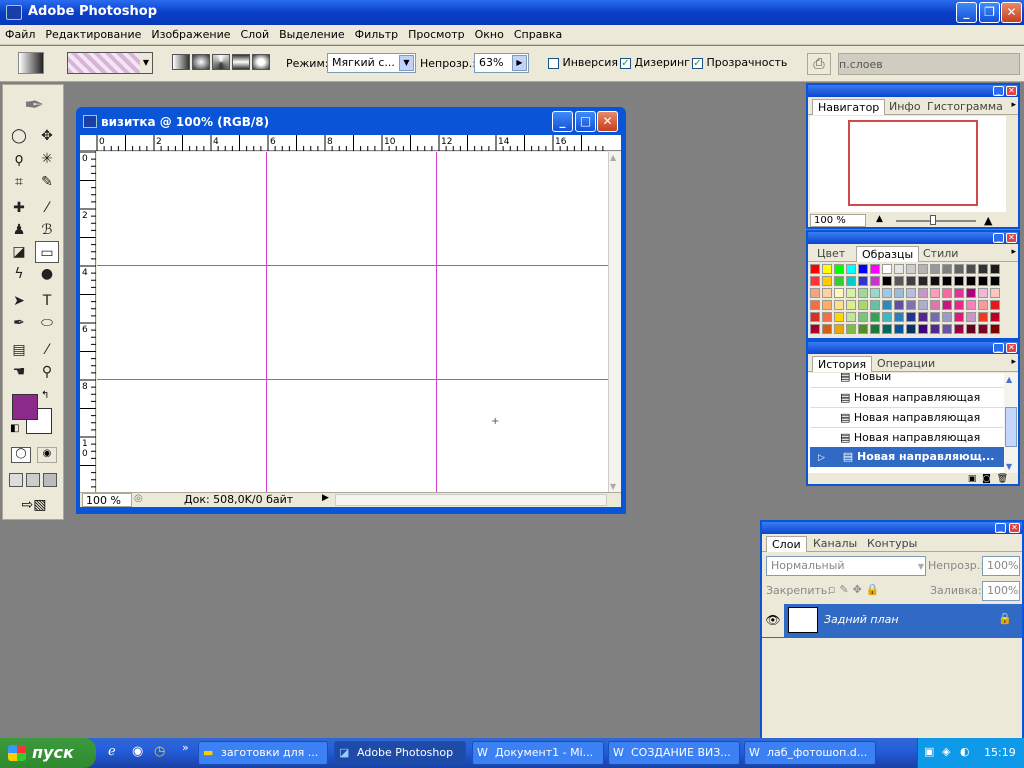 The image size is (1024, 768). What do you see at coordinates (14, 428) in the screenshot?
I see `default-colors-icon: ◧` at bounding box center [14, 428].